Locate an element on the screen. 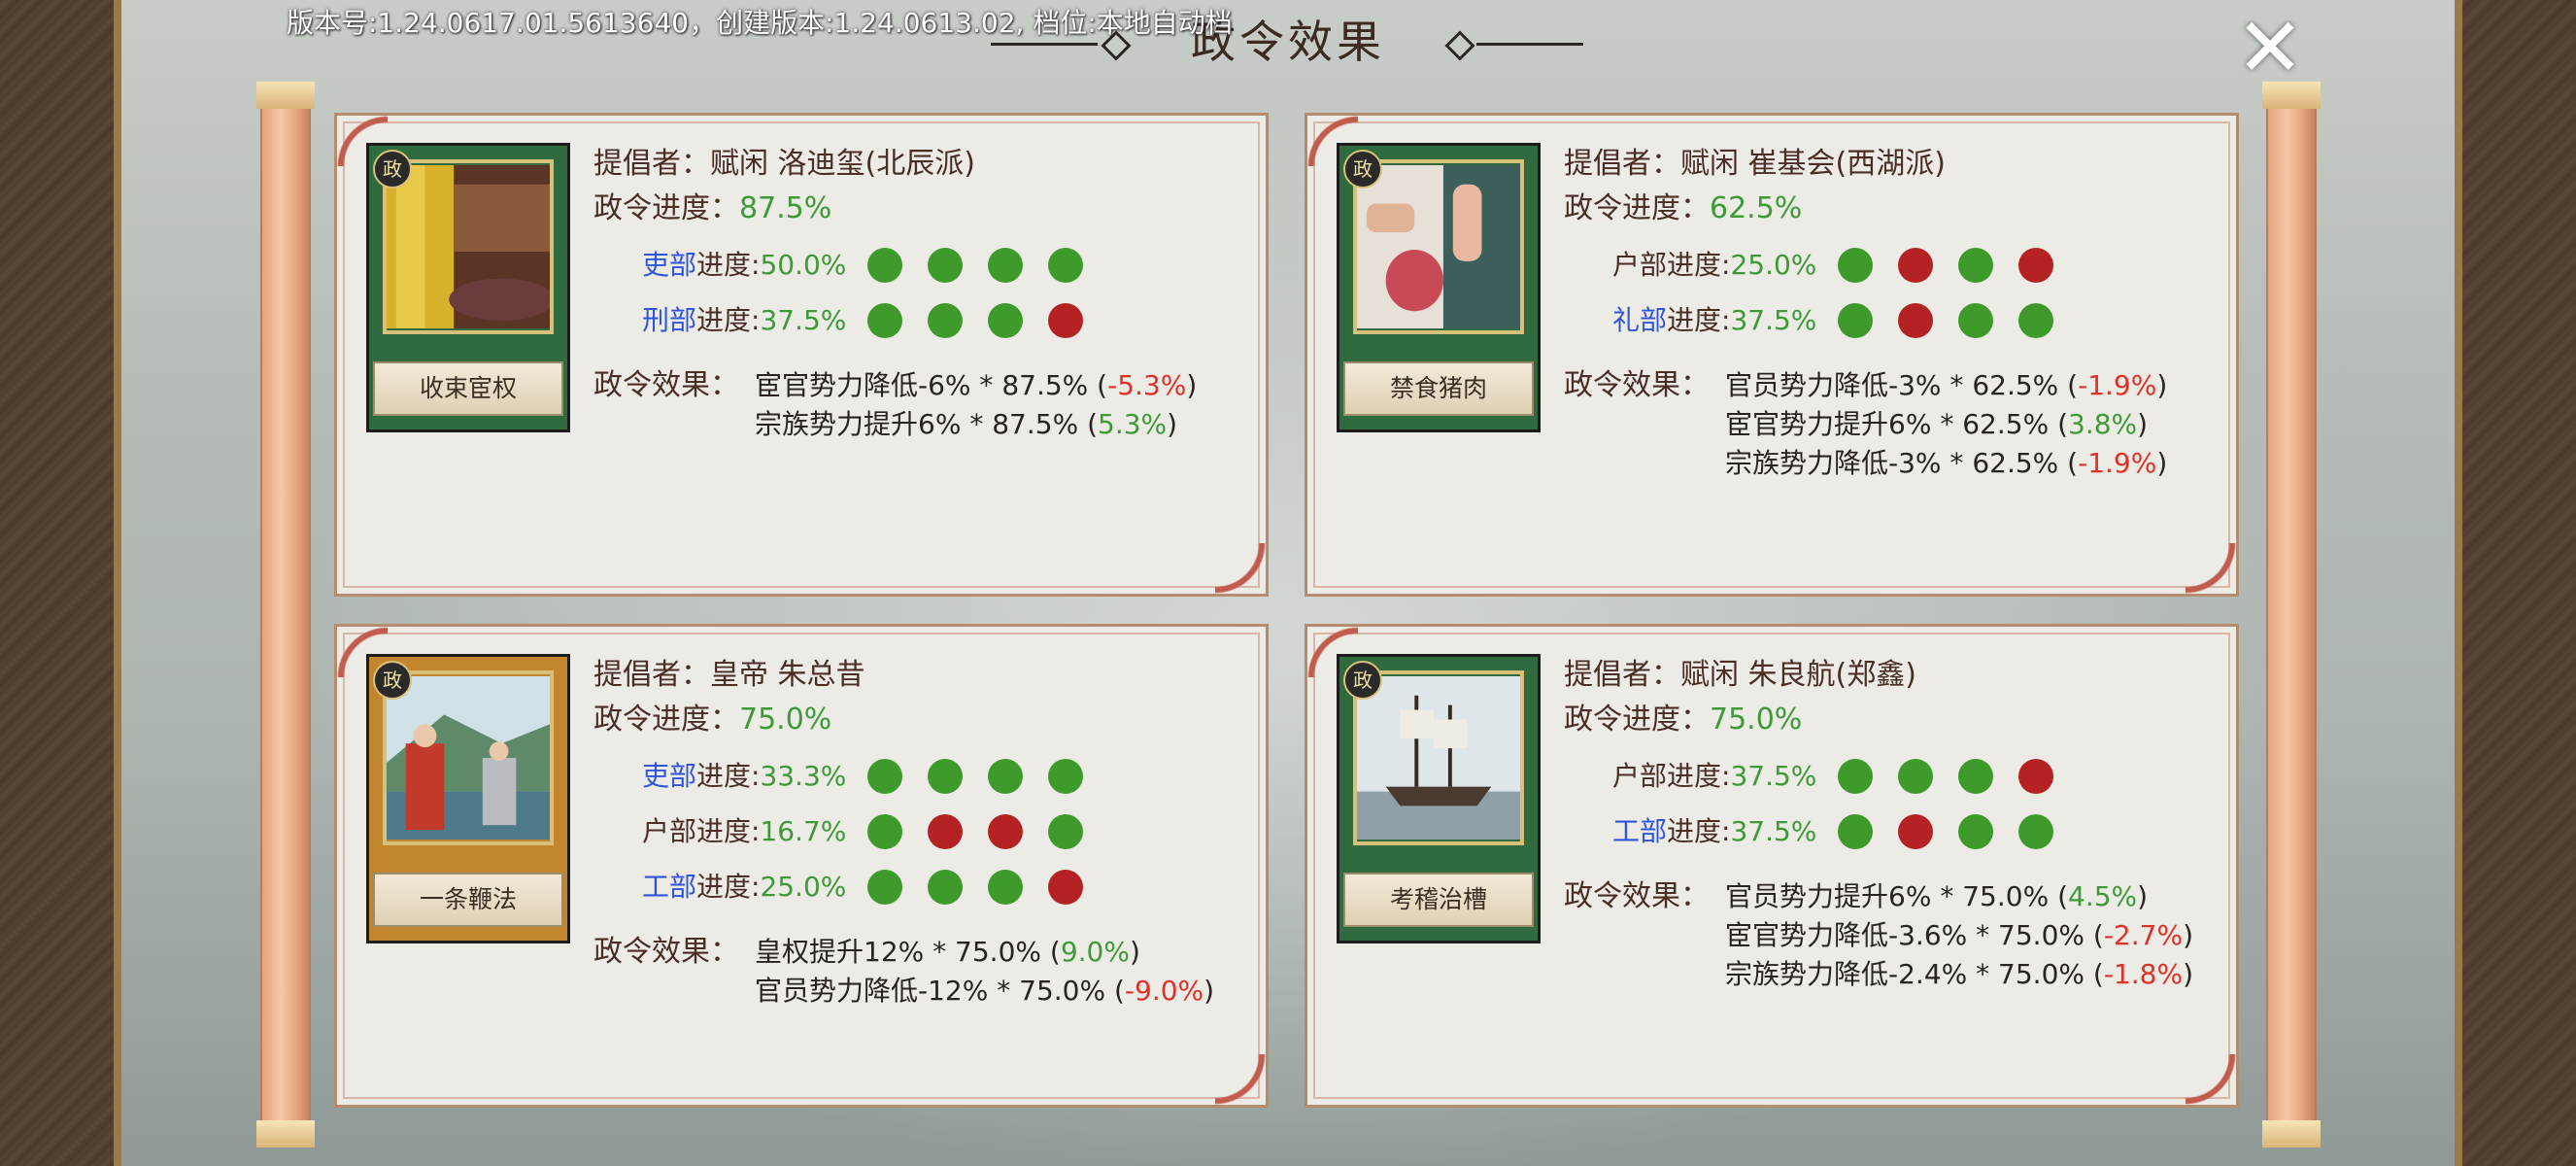 The image size is (2576, 1166). left-pillar is located at coordinates (285, 615).